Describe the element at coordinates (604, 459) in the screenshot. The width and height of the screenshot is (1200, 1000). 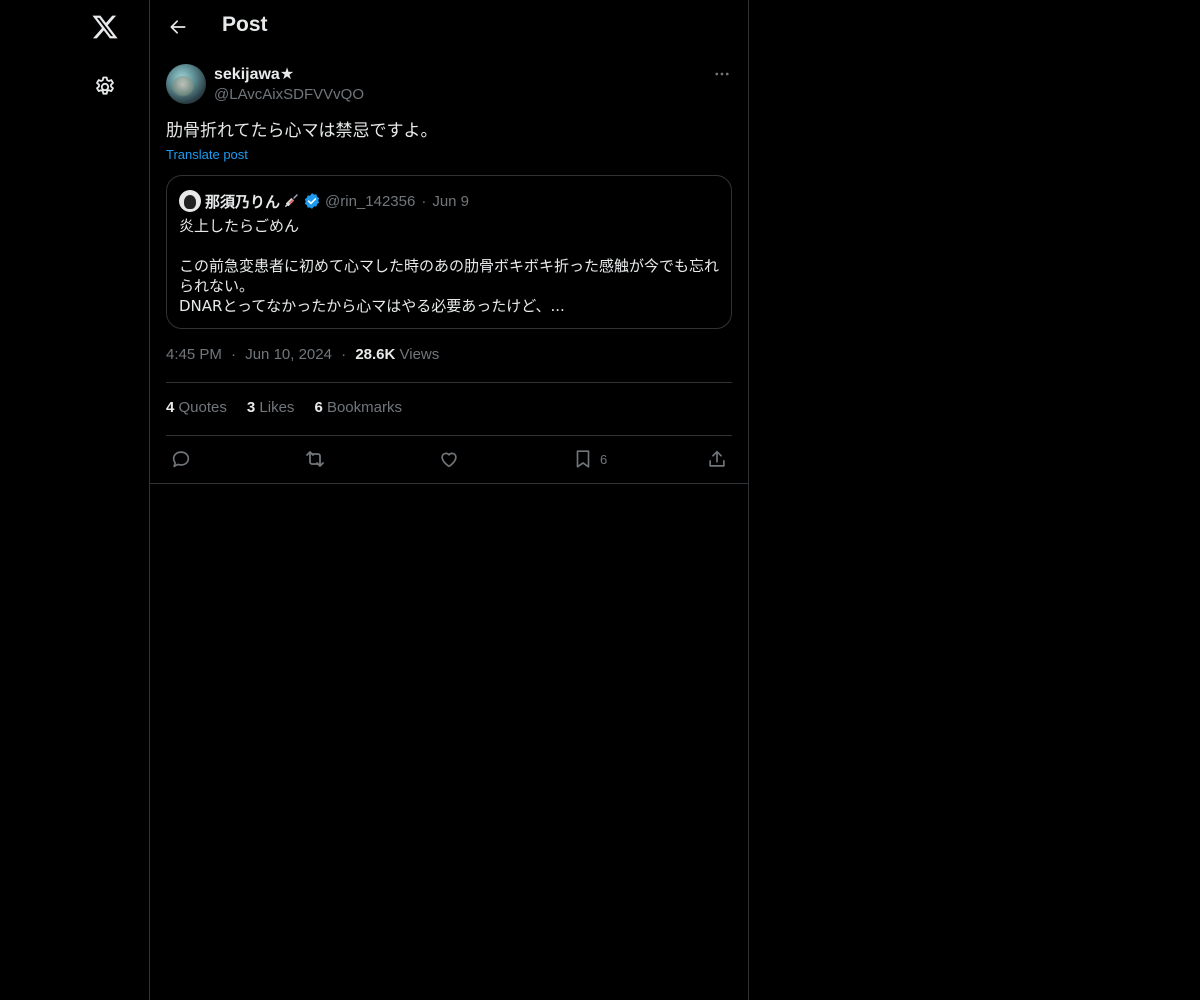
I see `bookmark-count: 6` at that location.